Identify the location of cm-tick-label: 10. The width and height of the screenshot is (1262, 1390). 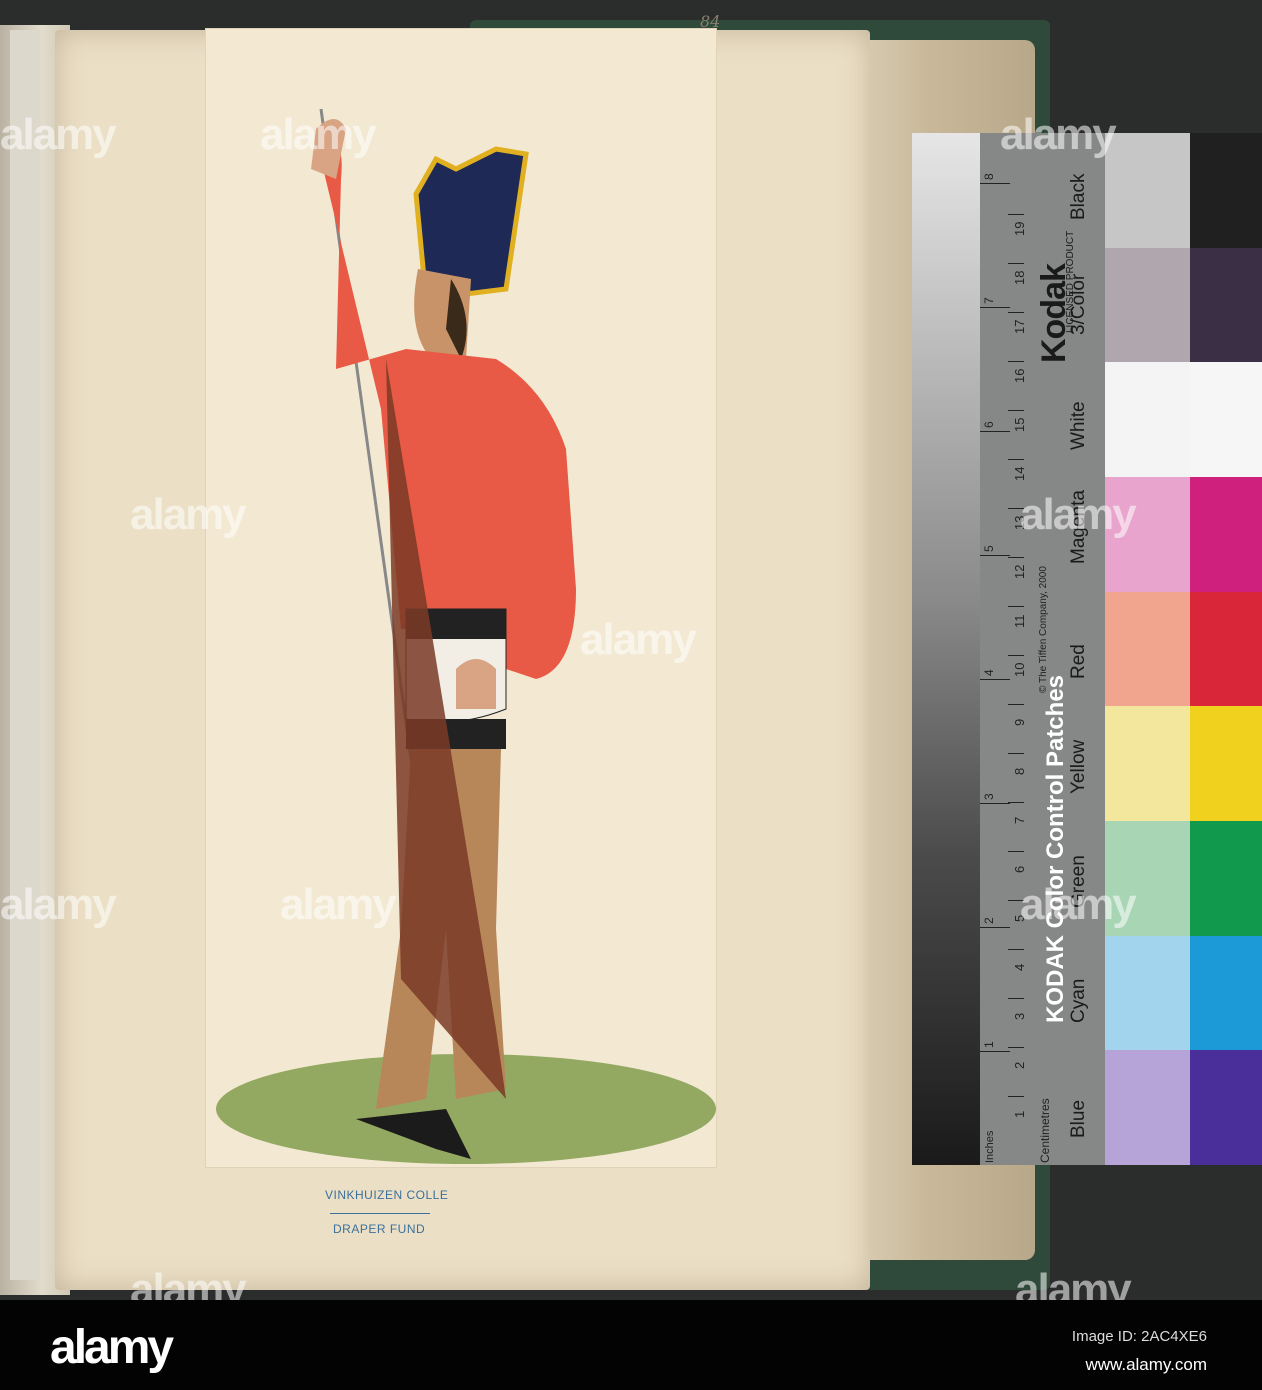
(1019, 669).